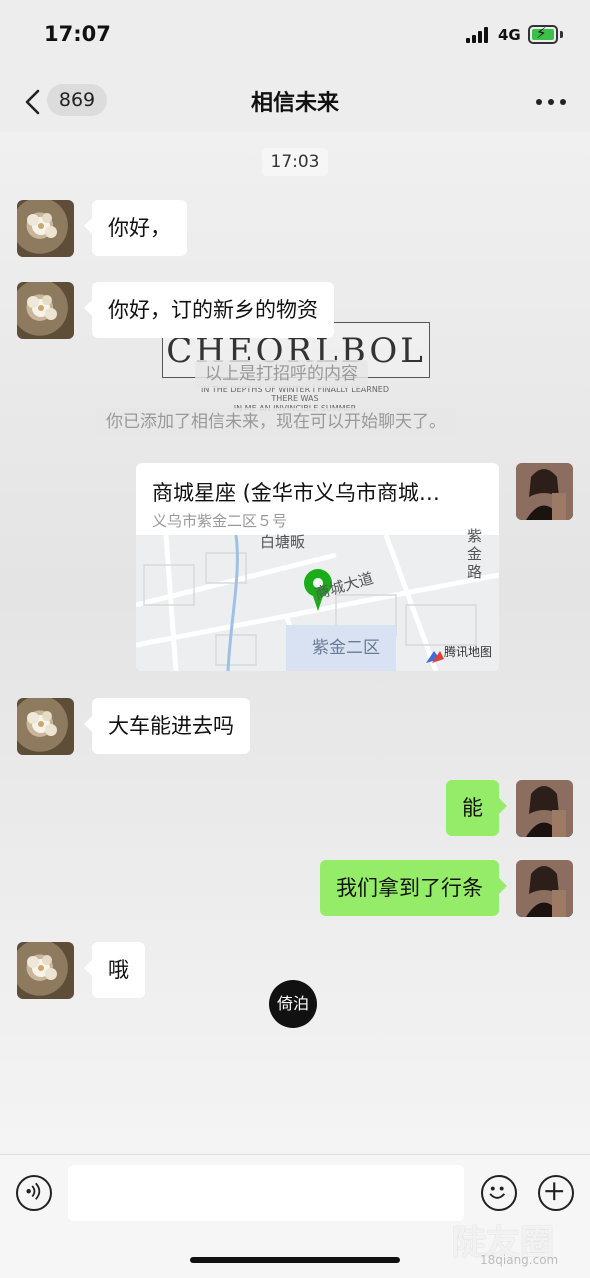 The width and height of the screenshot is (590, 1278). What do you see at coordinates (317, 599) in the screenshot?
I see `location-map: 白塘畈 紫金路 商城大道 紫金二区 腾讯地图` at bounding box center [317, 599].